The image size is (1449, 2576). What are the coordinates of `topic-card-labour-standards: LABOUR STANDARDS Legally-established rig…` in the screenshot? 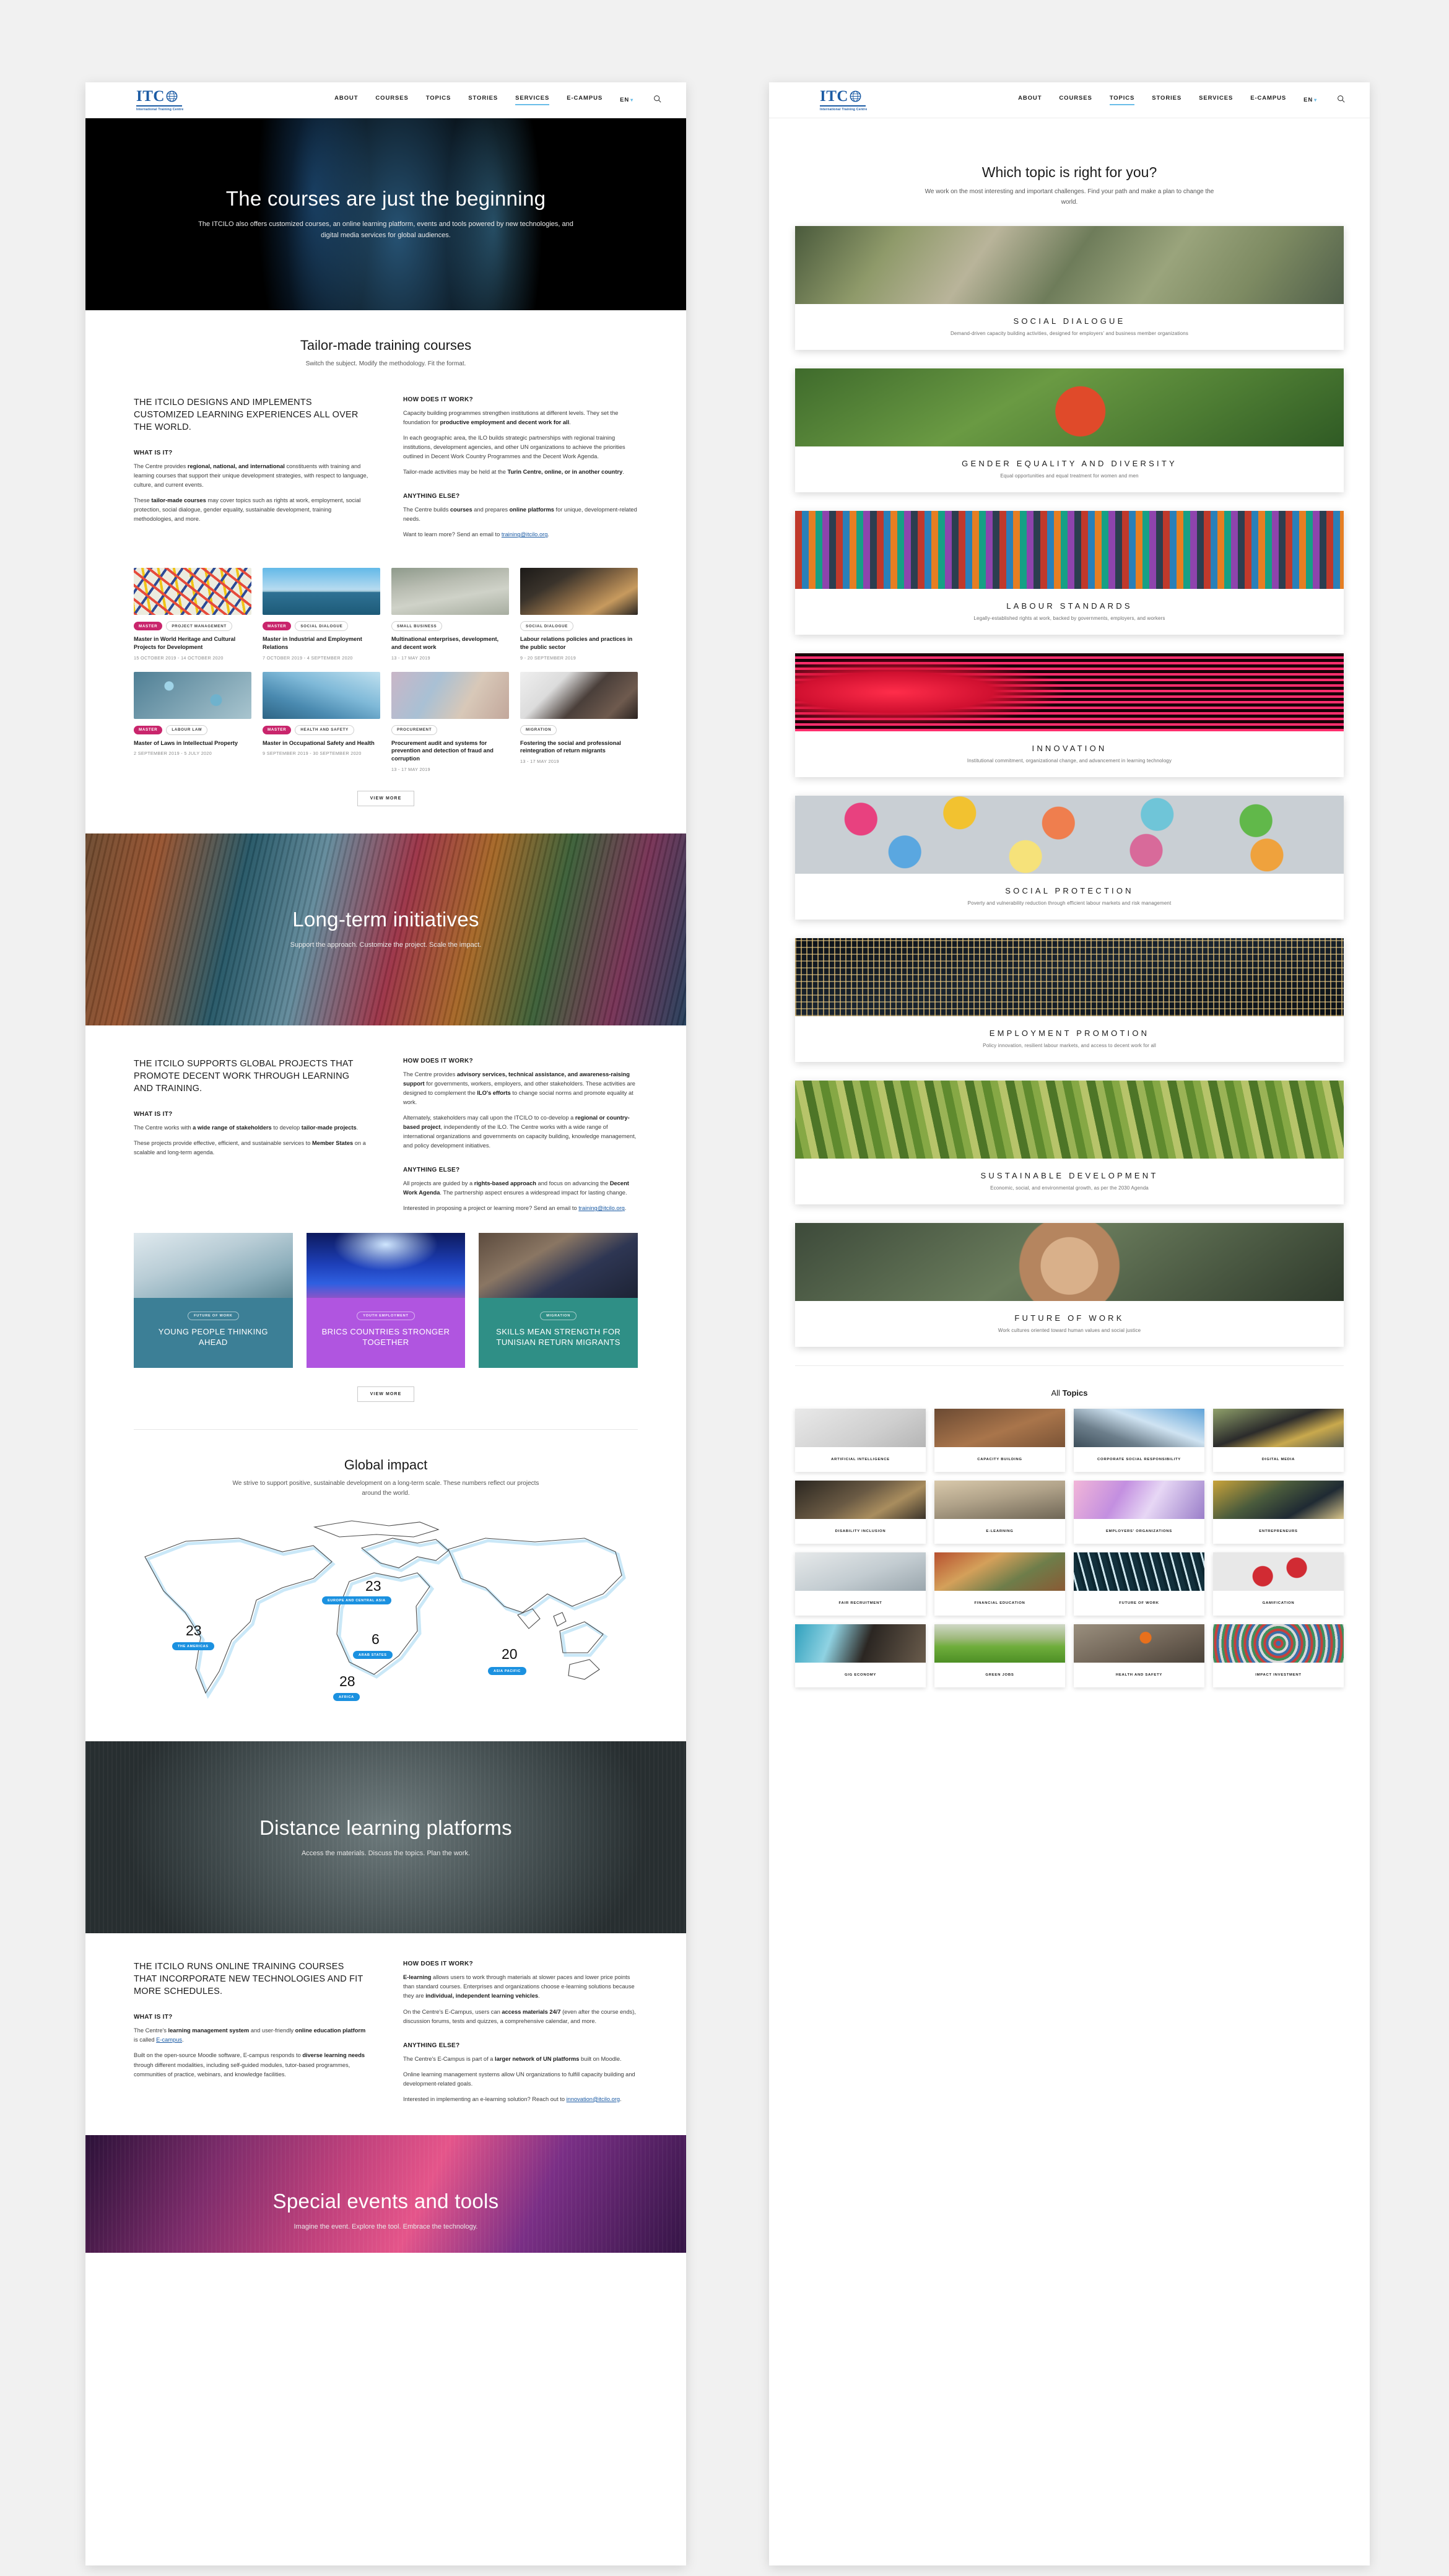 It's located at (1069, 573).